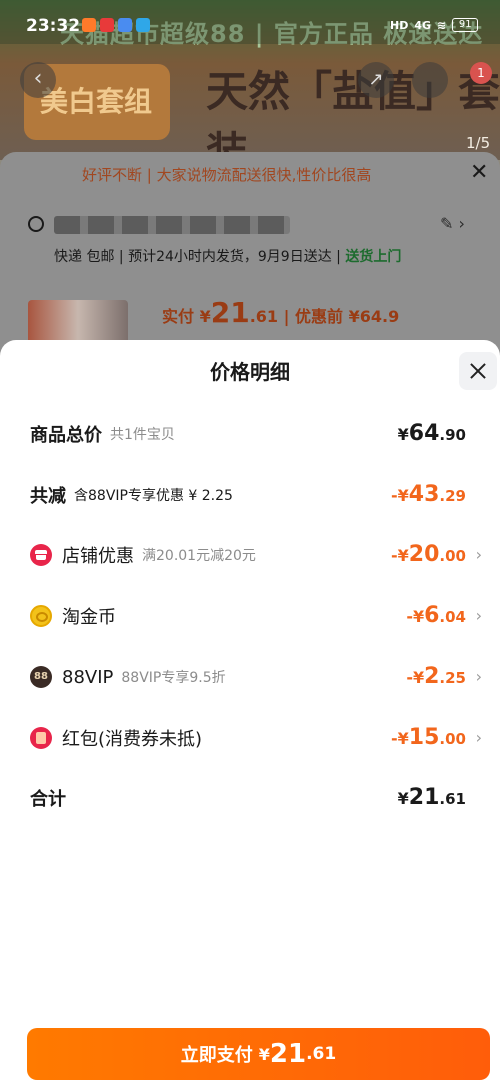  I want to click on pay-button-label: 立即支付, so click(216, 1055).